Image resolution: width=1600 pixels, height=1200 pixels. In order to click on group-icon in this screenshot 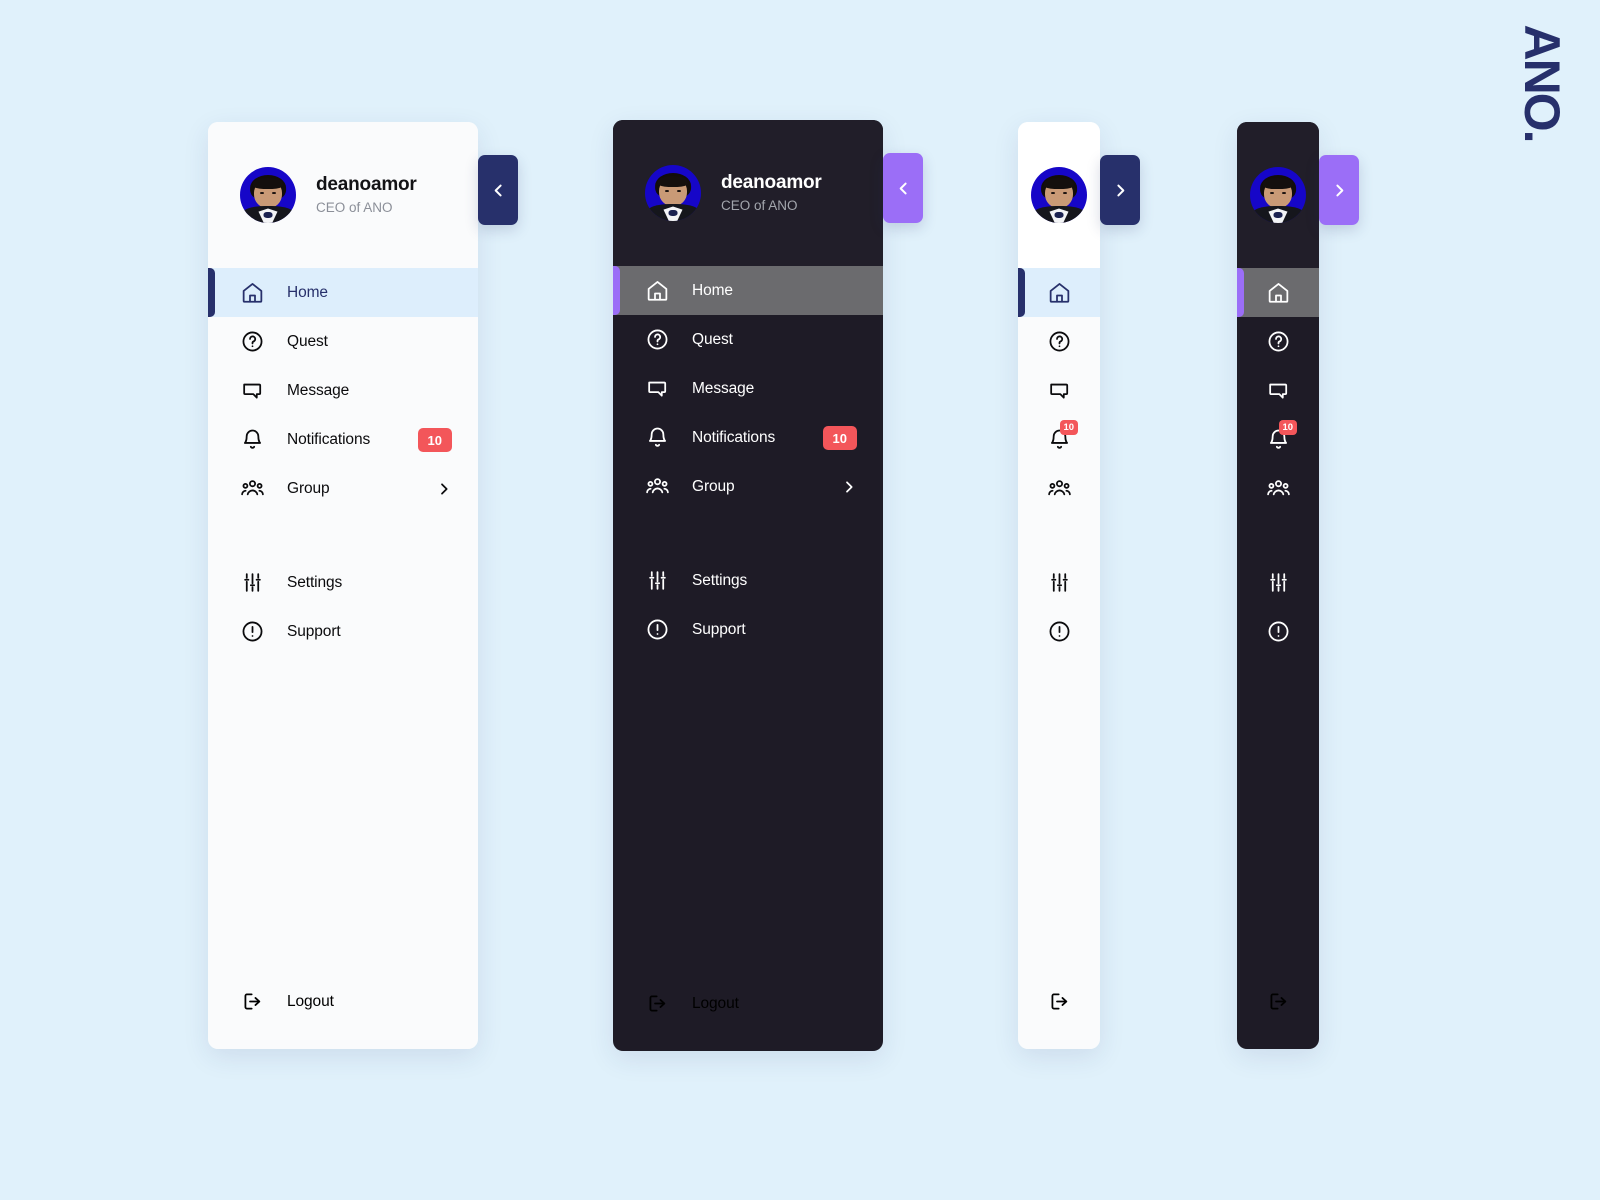, I will do `click(252, 488)`.